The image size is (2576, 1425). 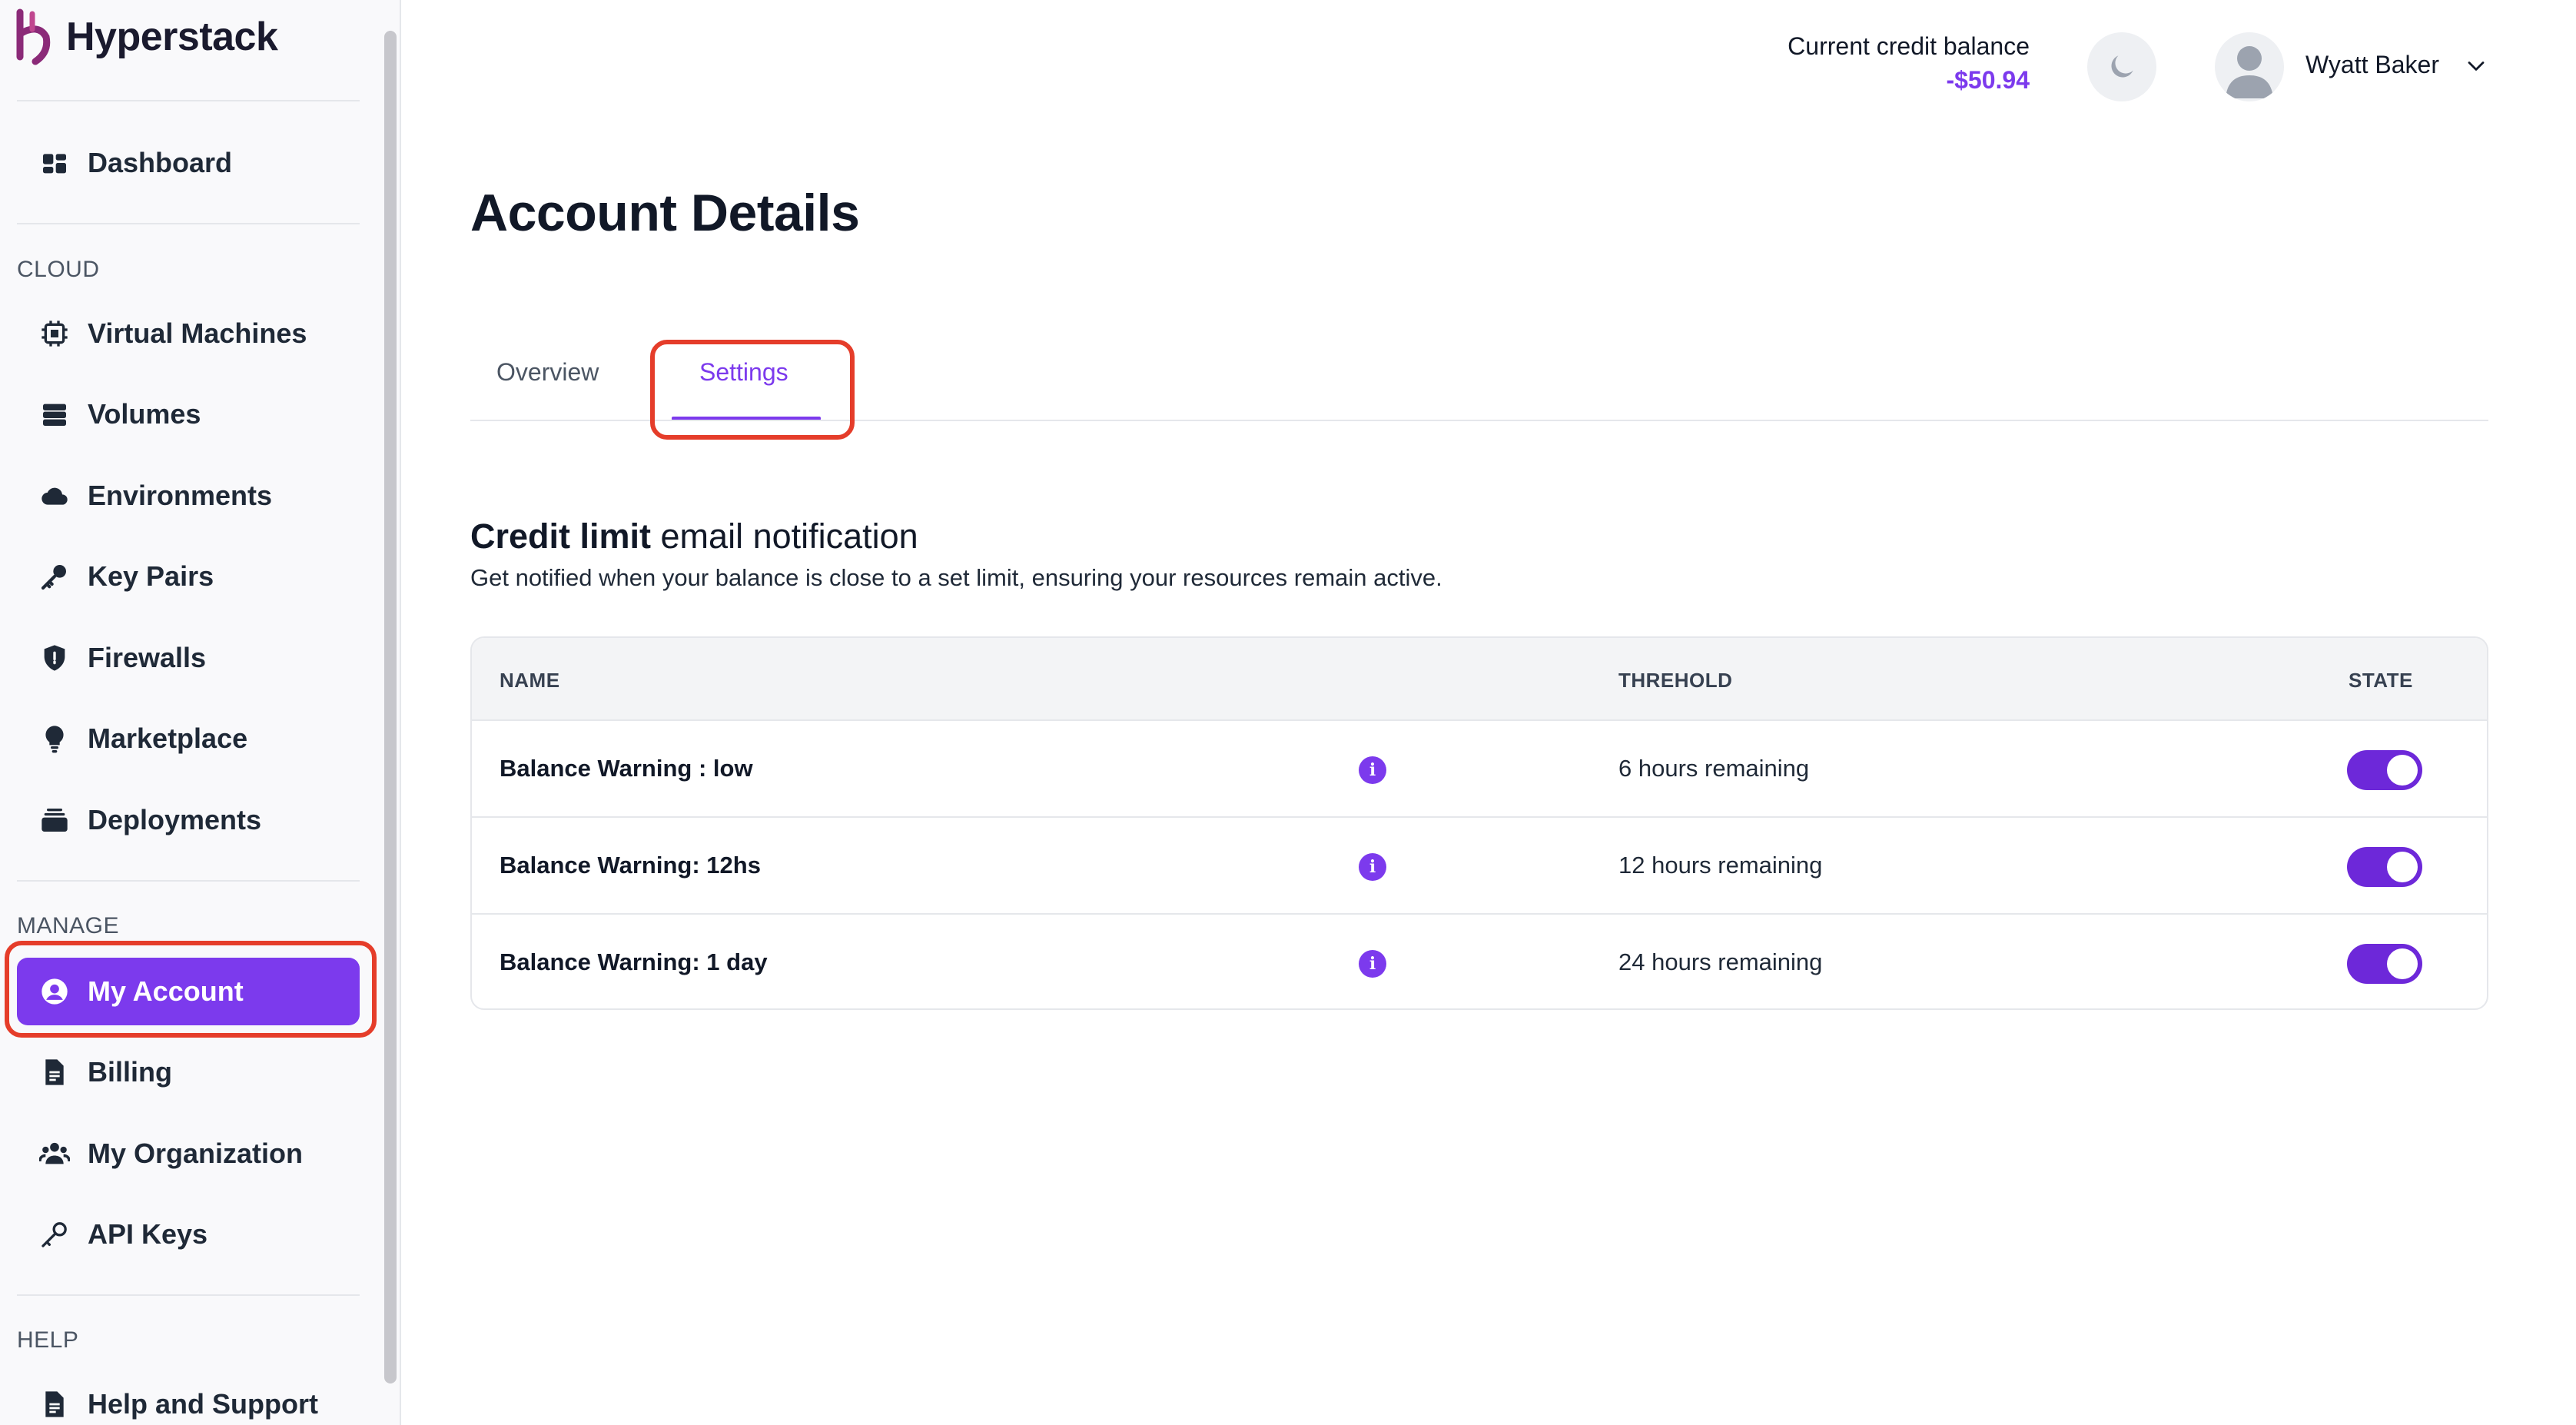 I want to click on sidebar-item-environments: Environments, so click(x=188, y=496).